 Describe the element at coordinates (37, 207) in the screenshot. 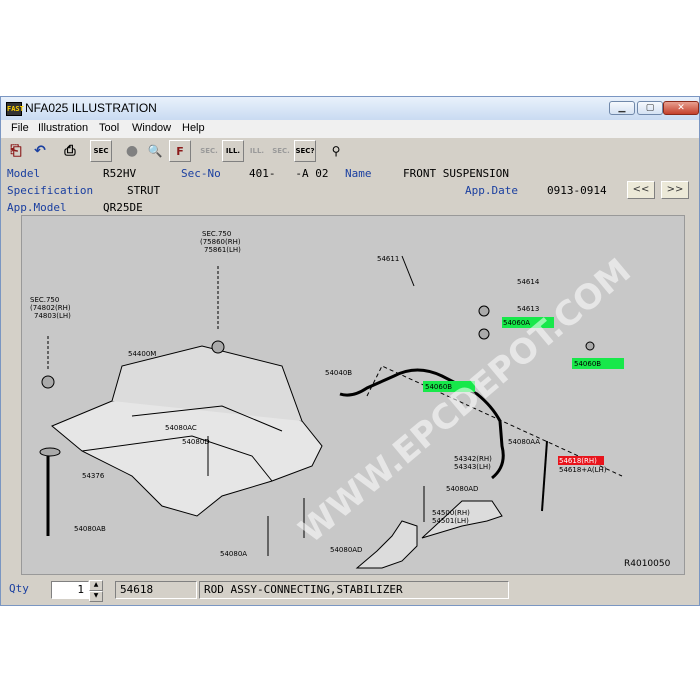

I see `appmodel-label: App.Model` at that location.